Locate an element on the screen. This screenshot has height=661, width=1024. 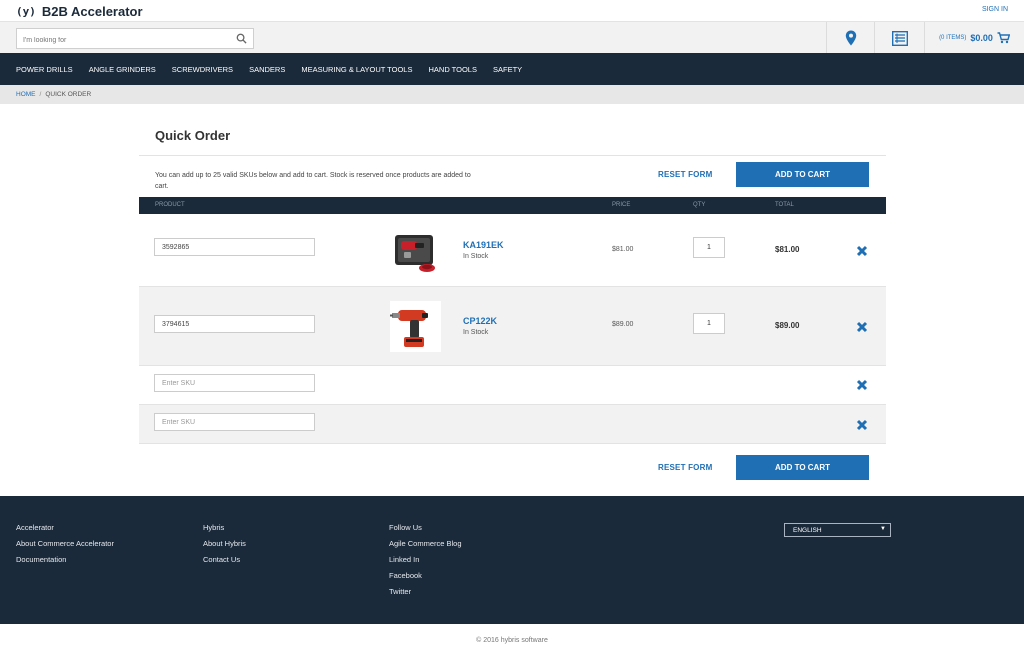
nav-item-safety: SAFETY is located at coordinates (507, 69).